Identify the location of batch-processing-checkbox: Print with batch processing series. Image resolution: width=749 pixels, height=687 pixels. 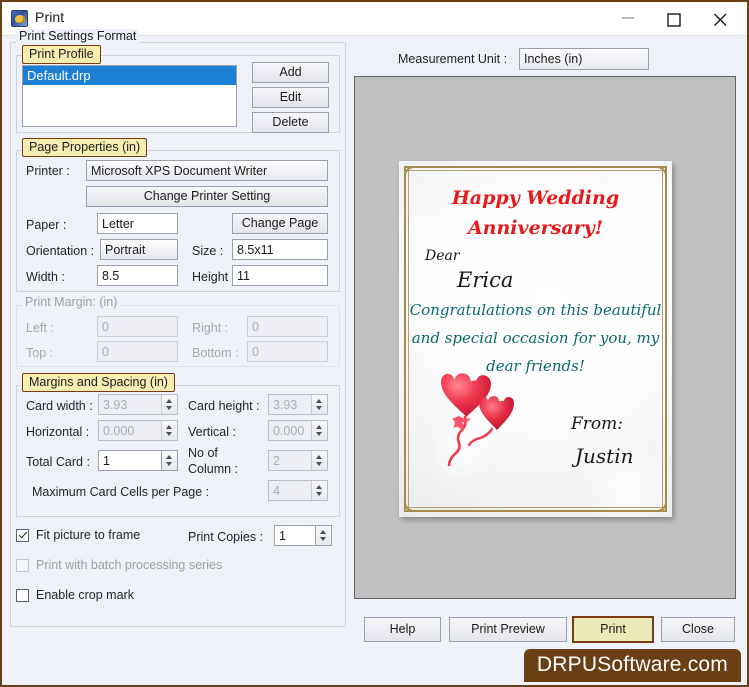
(119, 565).